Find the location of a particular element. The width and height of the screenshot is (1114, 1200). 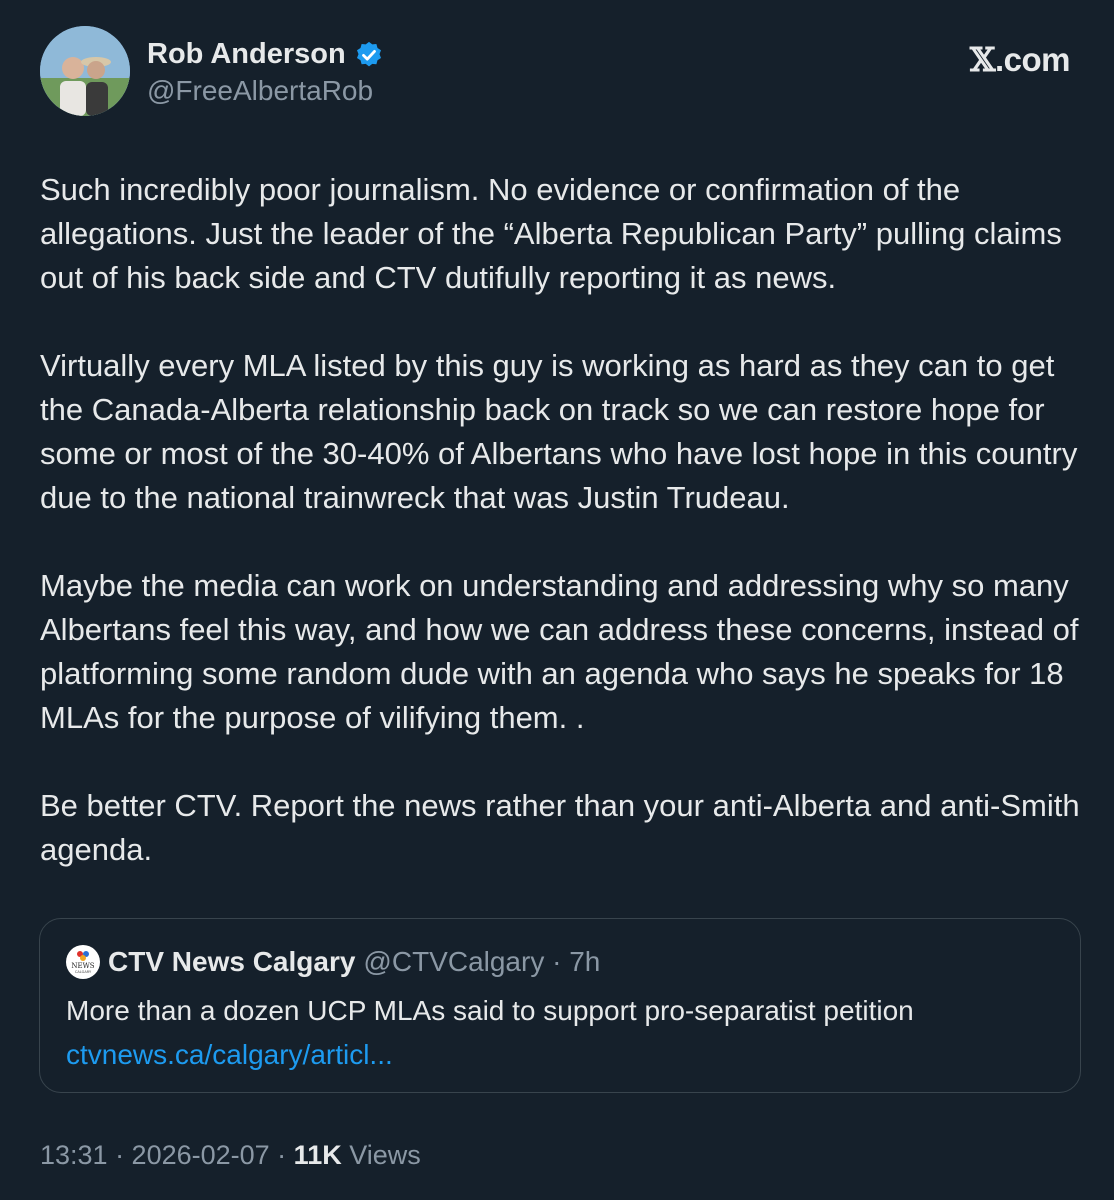

tweet-meta: 13:31 · 2026-02-07 · 11K Views is located at coordinates (230, 1155).